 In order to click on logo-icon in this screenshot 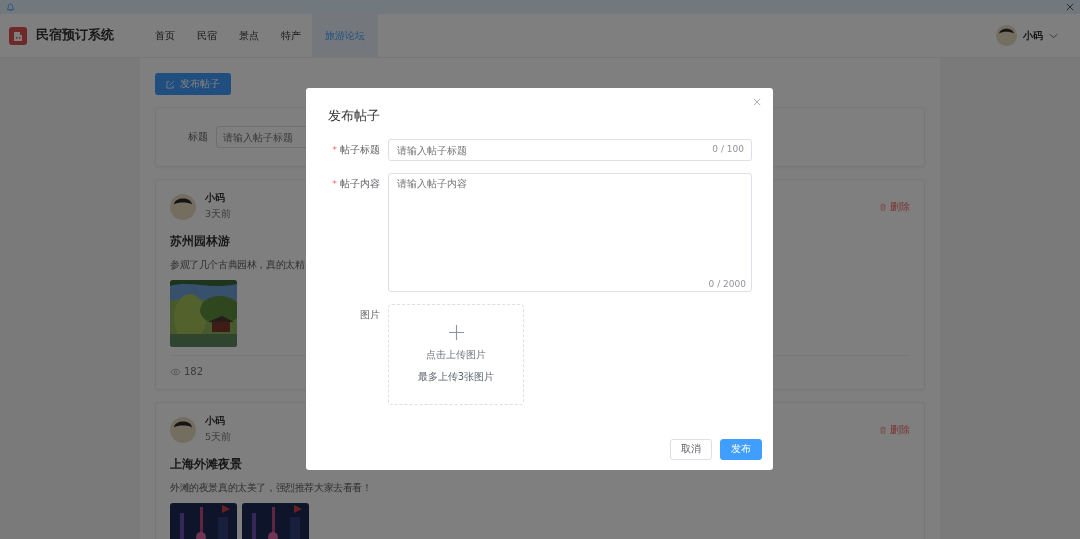, I will do `click(18, 35)`.